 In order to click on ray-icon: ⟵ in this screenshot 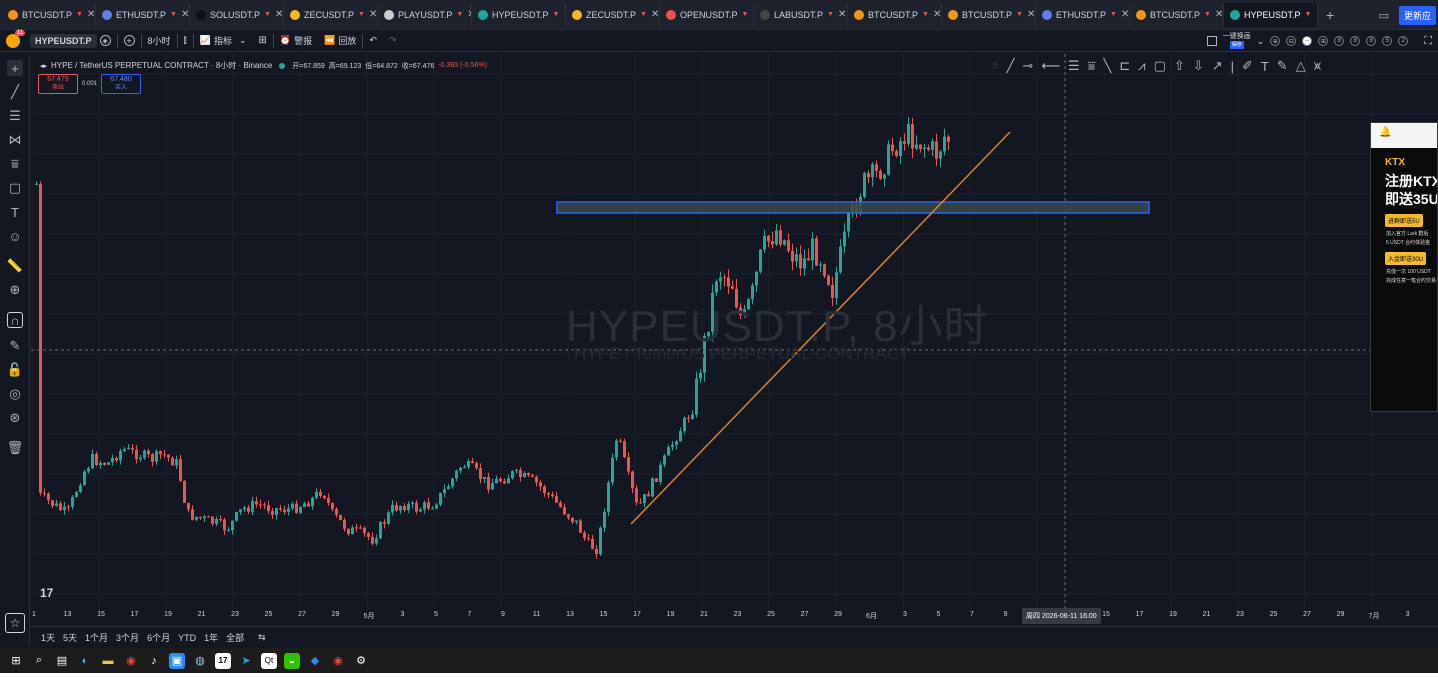, I will do `click(1050, 66)`.